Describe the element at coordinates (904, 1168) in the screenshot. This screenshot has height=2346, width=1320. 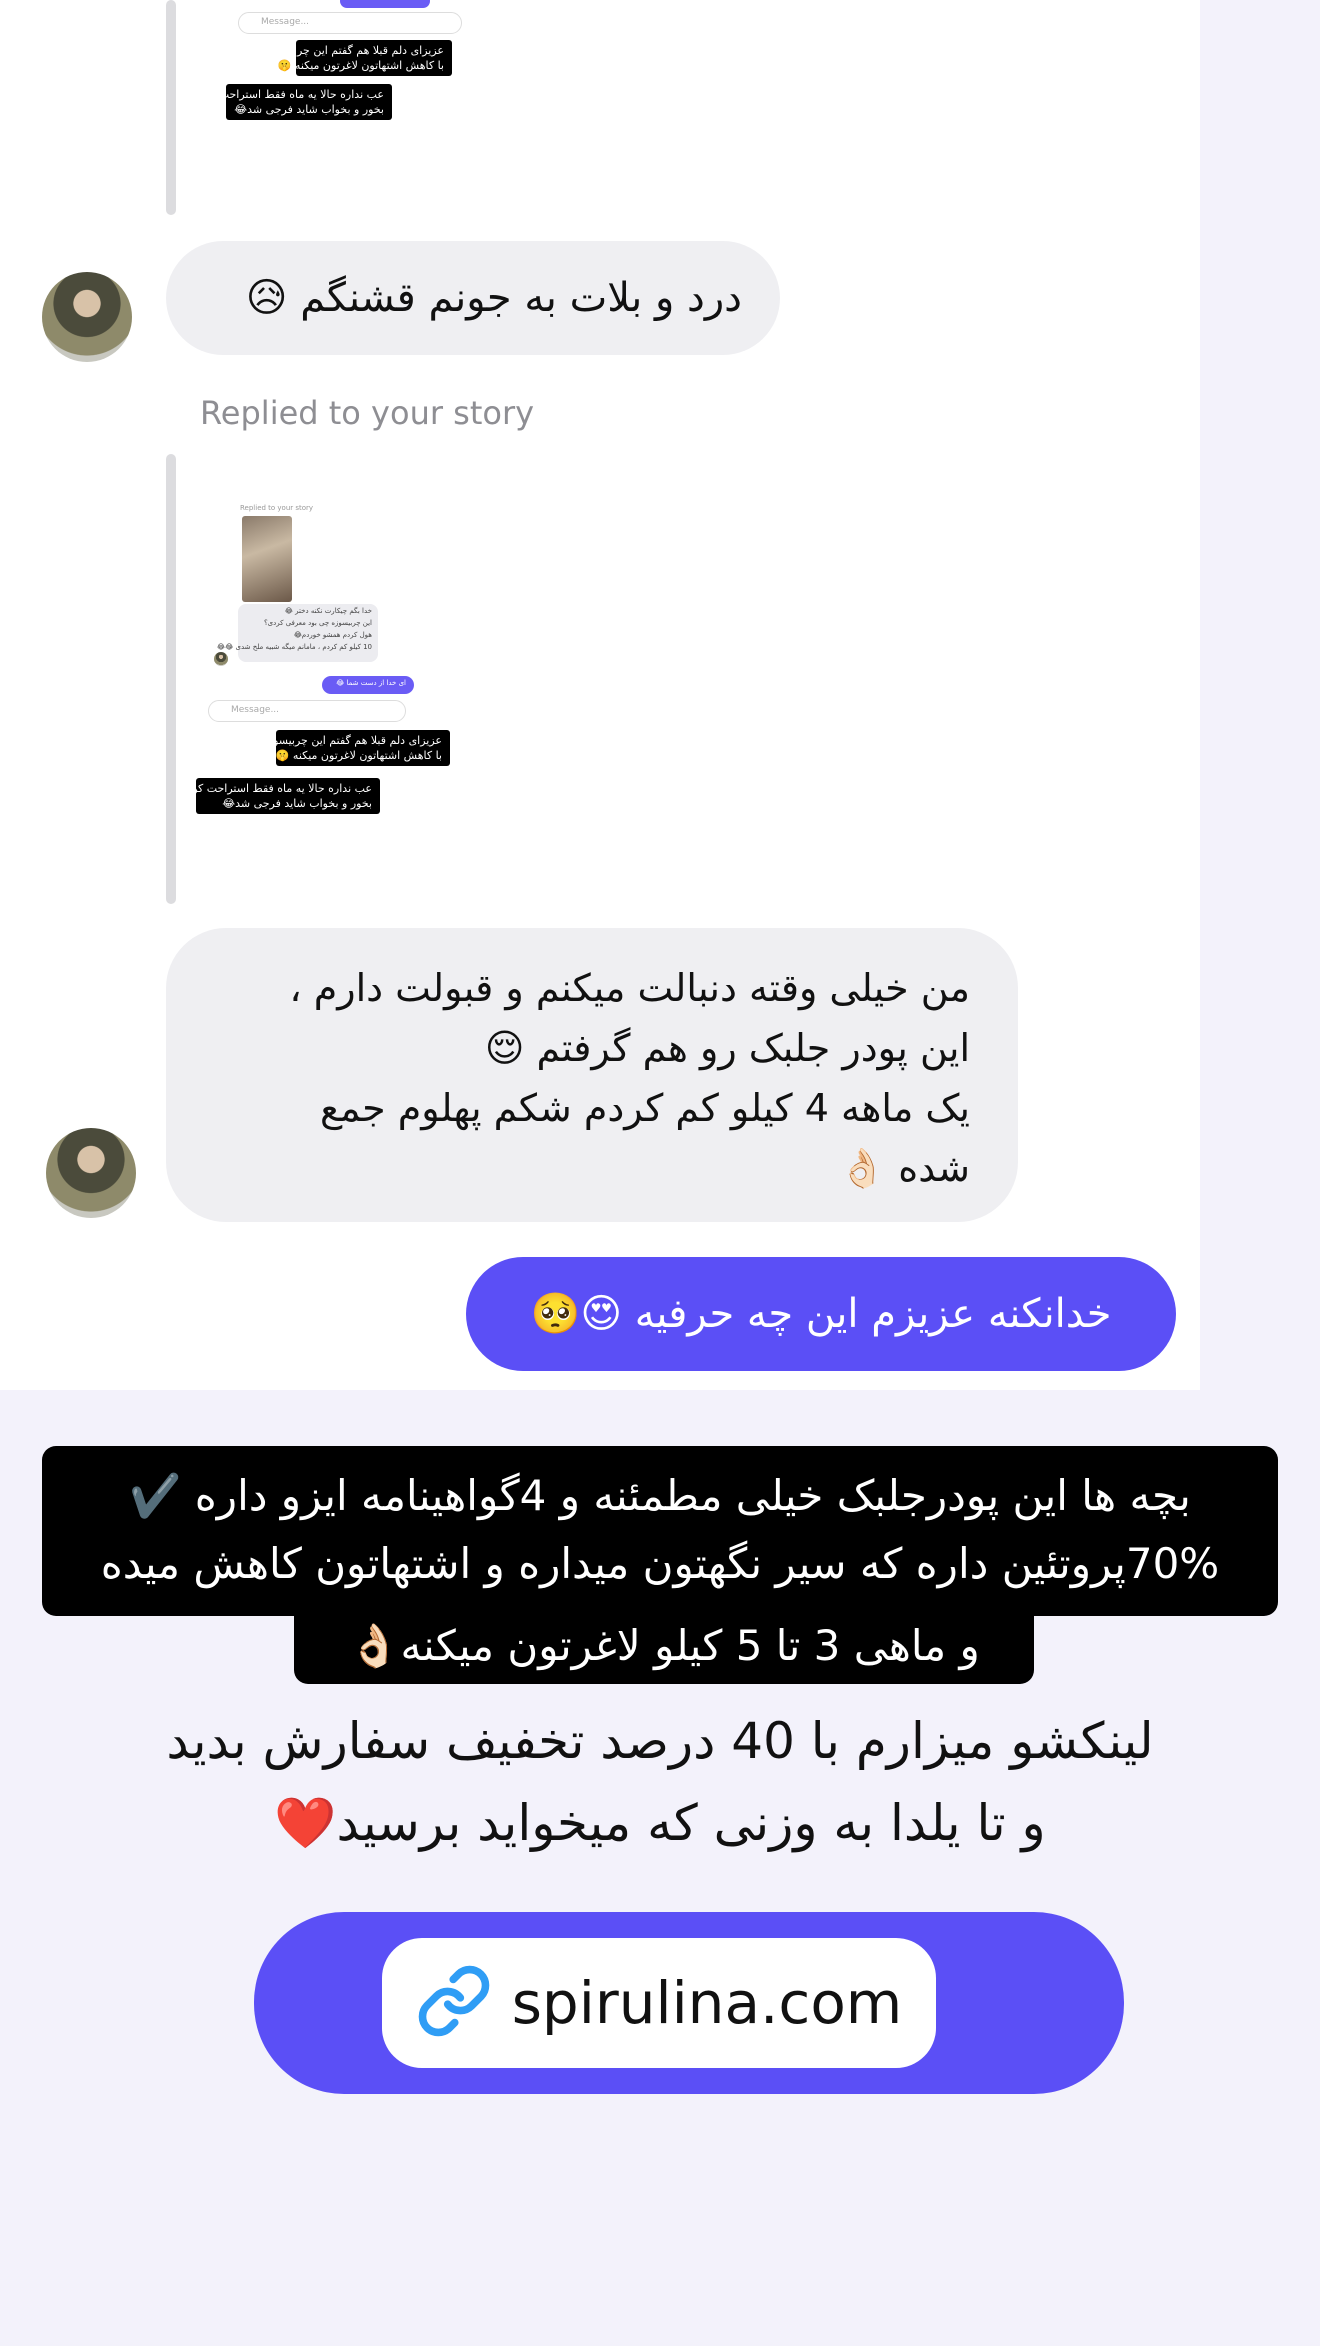
I see `message-line: شده 👌🏻` at that location.